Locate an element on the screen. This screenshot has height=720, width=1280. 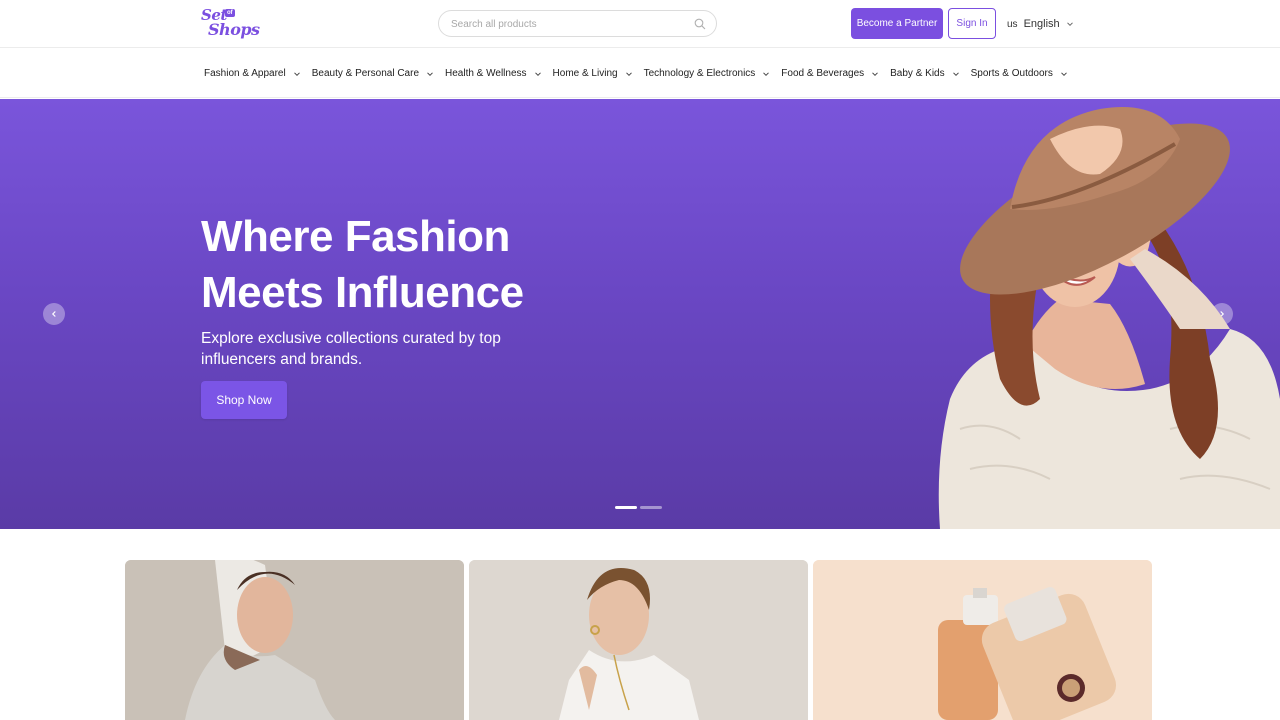
category-nav-label: Home & Living is located at coordinates (585, 73).